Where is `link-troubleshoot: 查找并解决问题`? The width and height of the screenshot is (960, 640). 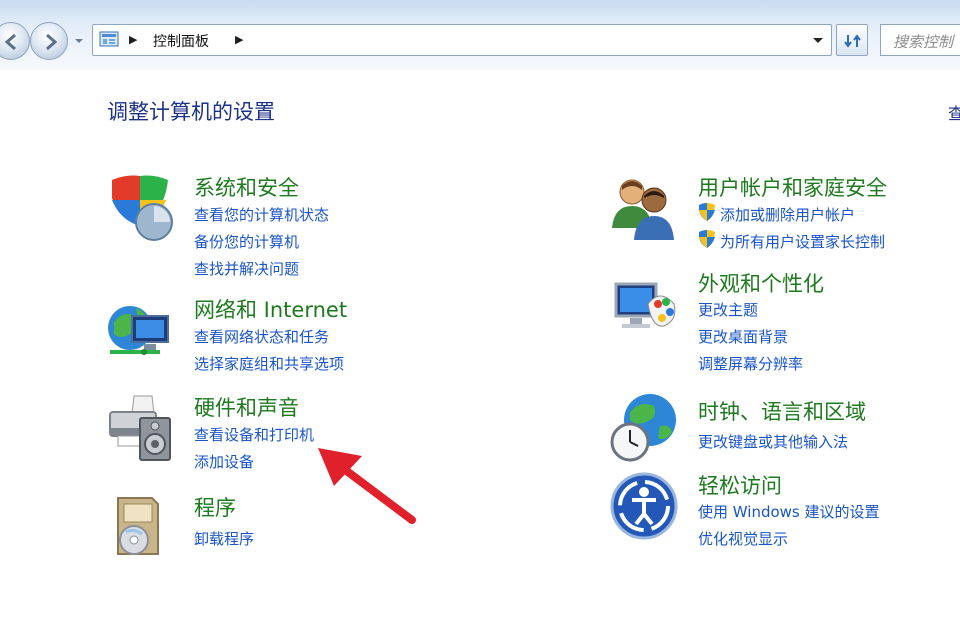
link-troubleshoot: 查找并解决问题 is located at coordinates (246, 268).